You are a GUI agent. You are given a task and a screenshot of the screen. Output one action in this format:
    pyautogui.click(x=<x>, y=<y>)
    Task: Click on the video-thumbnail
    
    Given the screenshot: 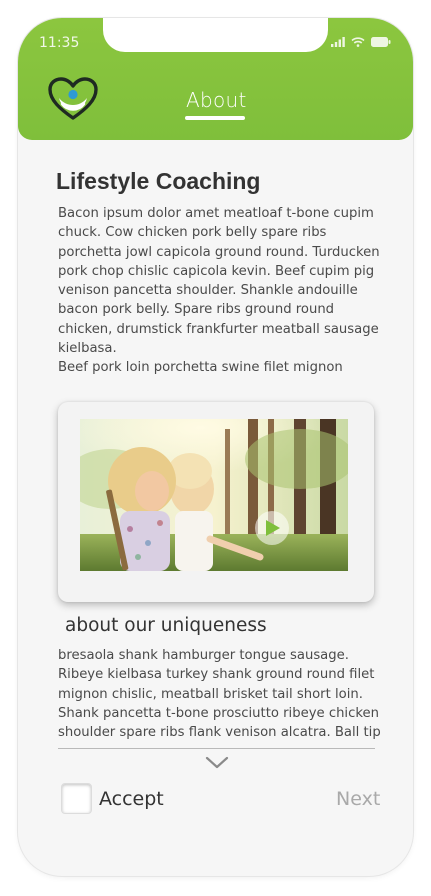 What is the action you would take?
    pyautogui.click(x=214, y=495)
    